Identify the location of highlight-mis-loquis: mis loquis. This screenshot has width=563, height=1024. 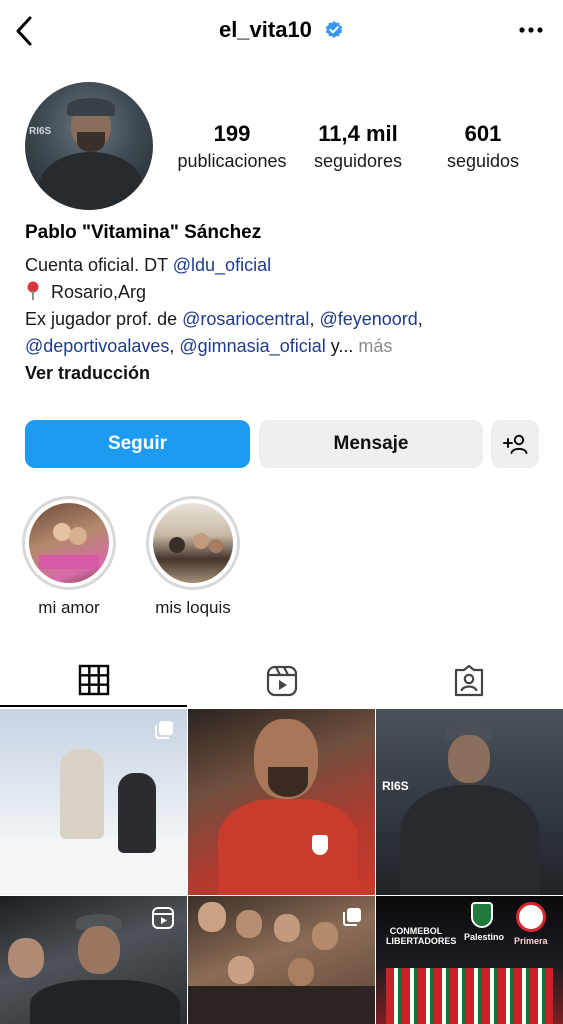
(193, 557).